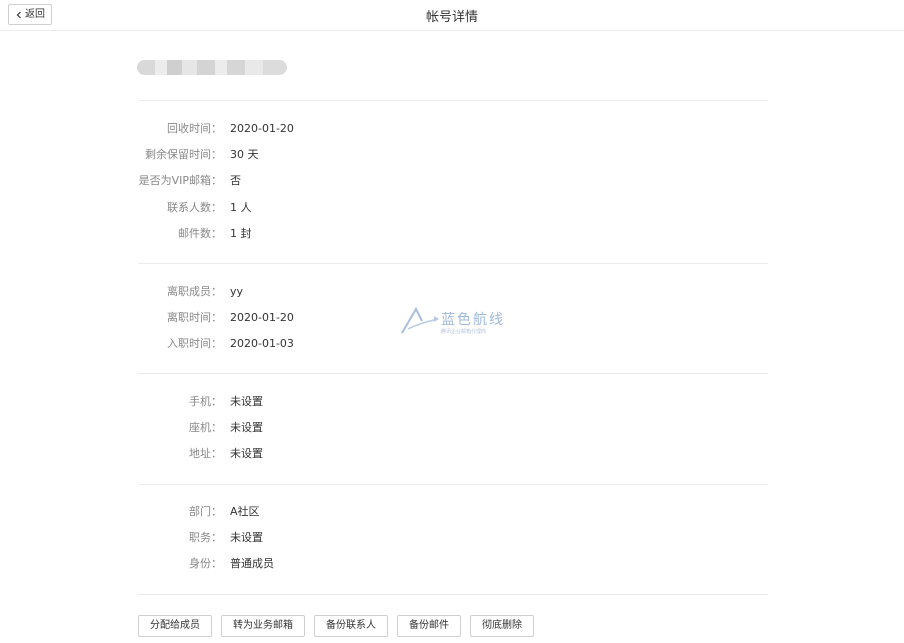 The image size is (904, 643). Describe the element at coordinates (200, 233) in the screenshot. I see `field-label: 邮件数：` at that location.